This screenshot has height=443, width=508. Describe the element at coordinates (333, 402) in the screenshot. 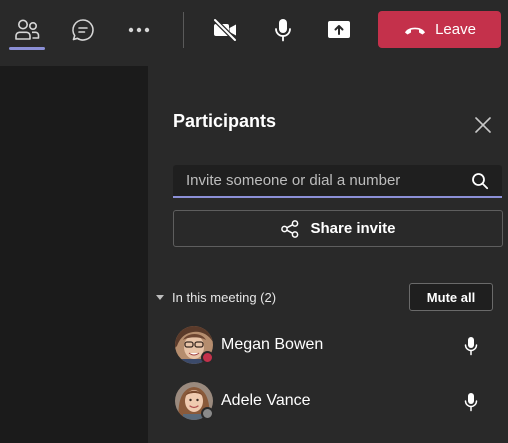

I see `participant-item: Adele Vance` at that location.